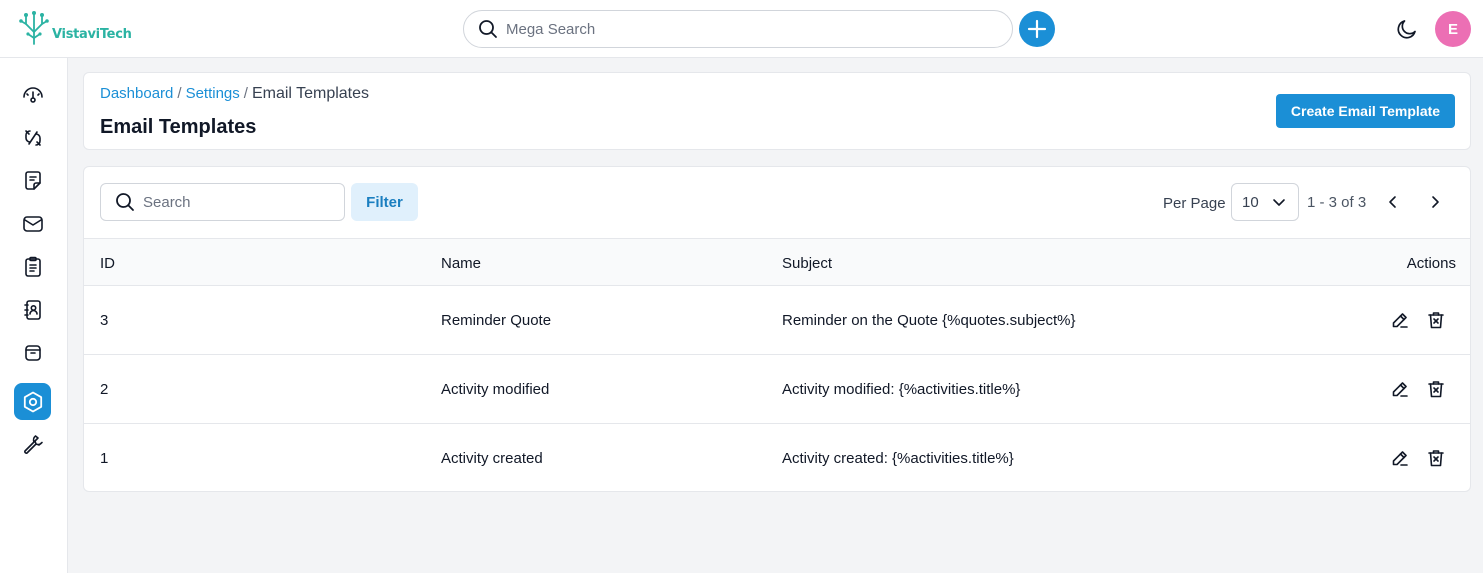  What do you see at coordinates (34, 28) in the screenshot?
I see `logo-tree-icon` at bounding box center [34, 28].